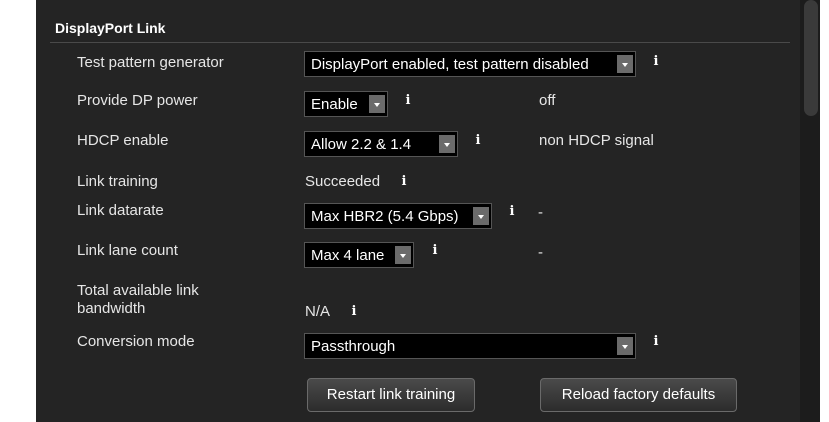  Describe the element at coordinates (470, 346) in the screenshot. I see `conversion-select: Passthrough` at that location.